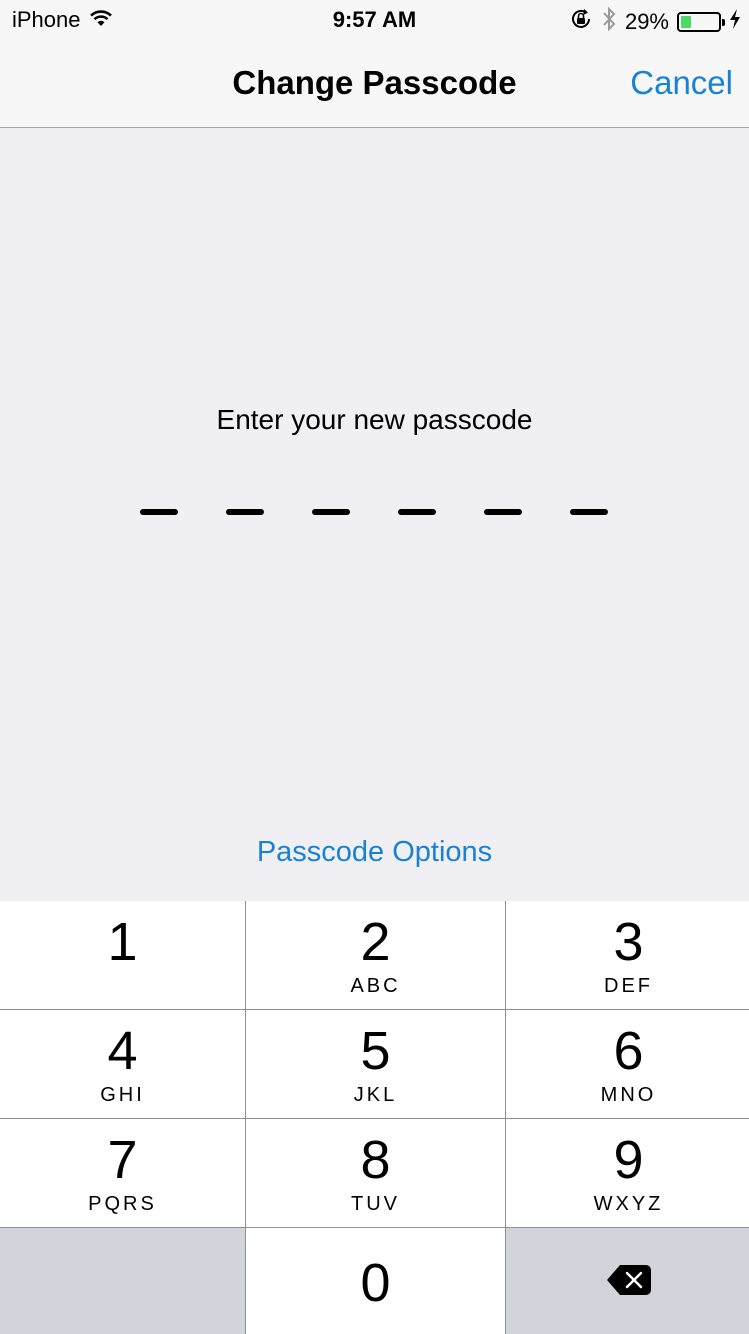 Image resolution: width=749 pixels, height=1334 pixels. I want to click on backspace-icon, so click(629, 1282).